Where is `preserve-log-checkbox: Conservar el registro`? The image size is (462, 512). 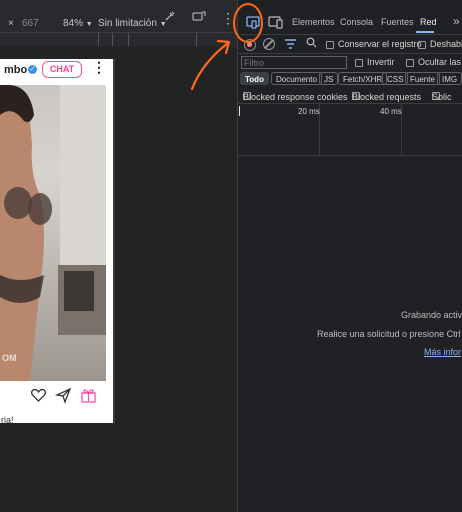 preserve-log-checkbox: Conservar el registro is located at coordinates (374, 44).